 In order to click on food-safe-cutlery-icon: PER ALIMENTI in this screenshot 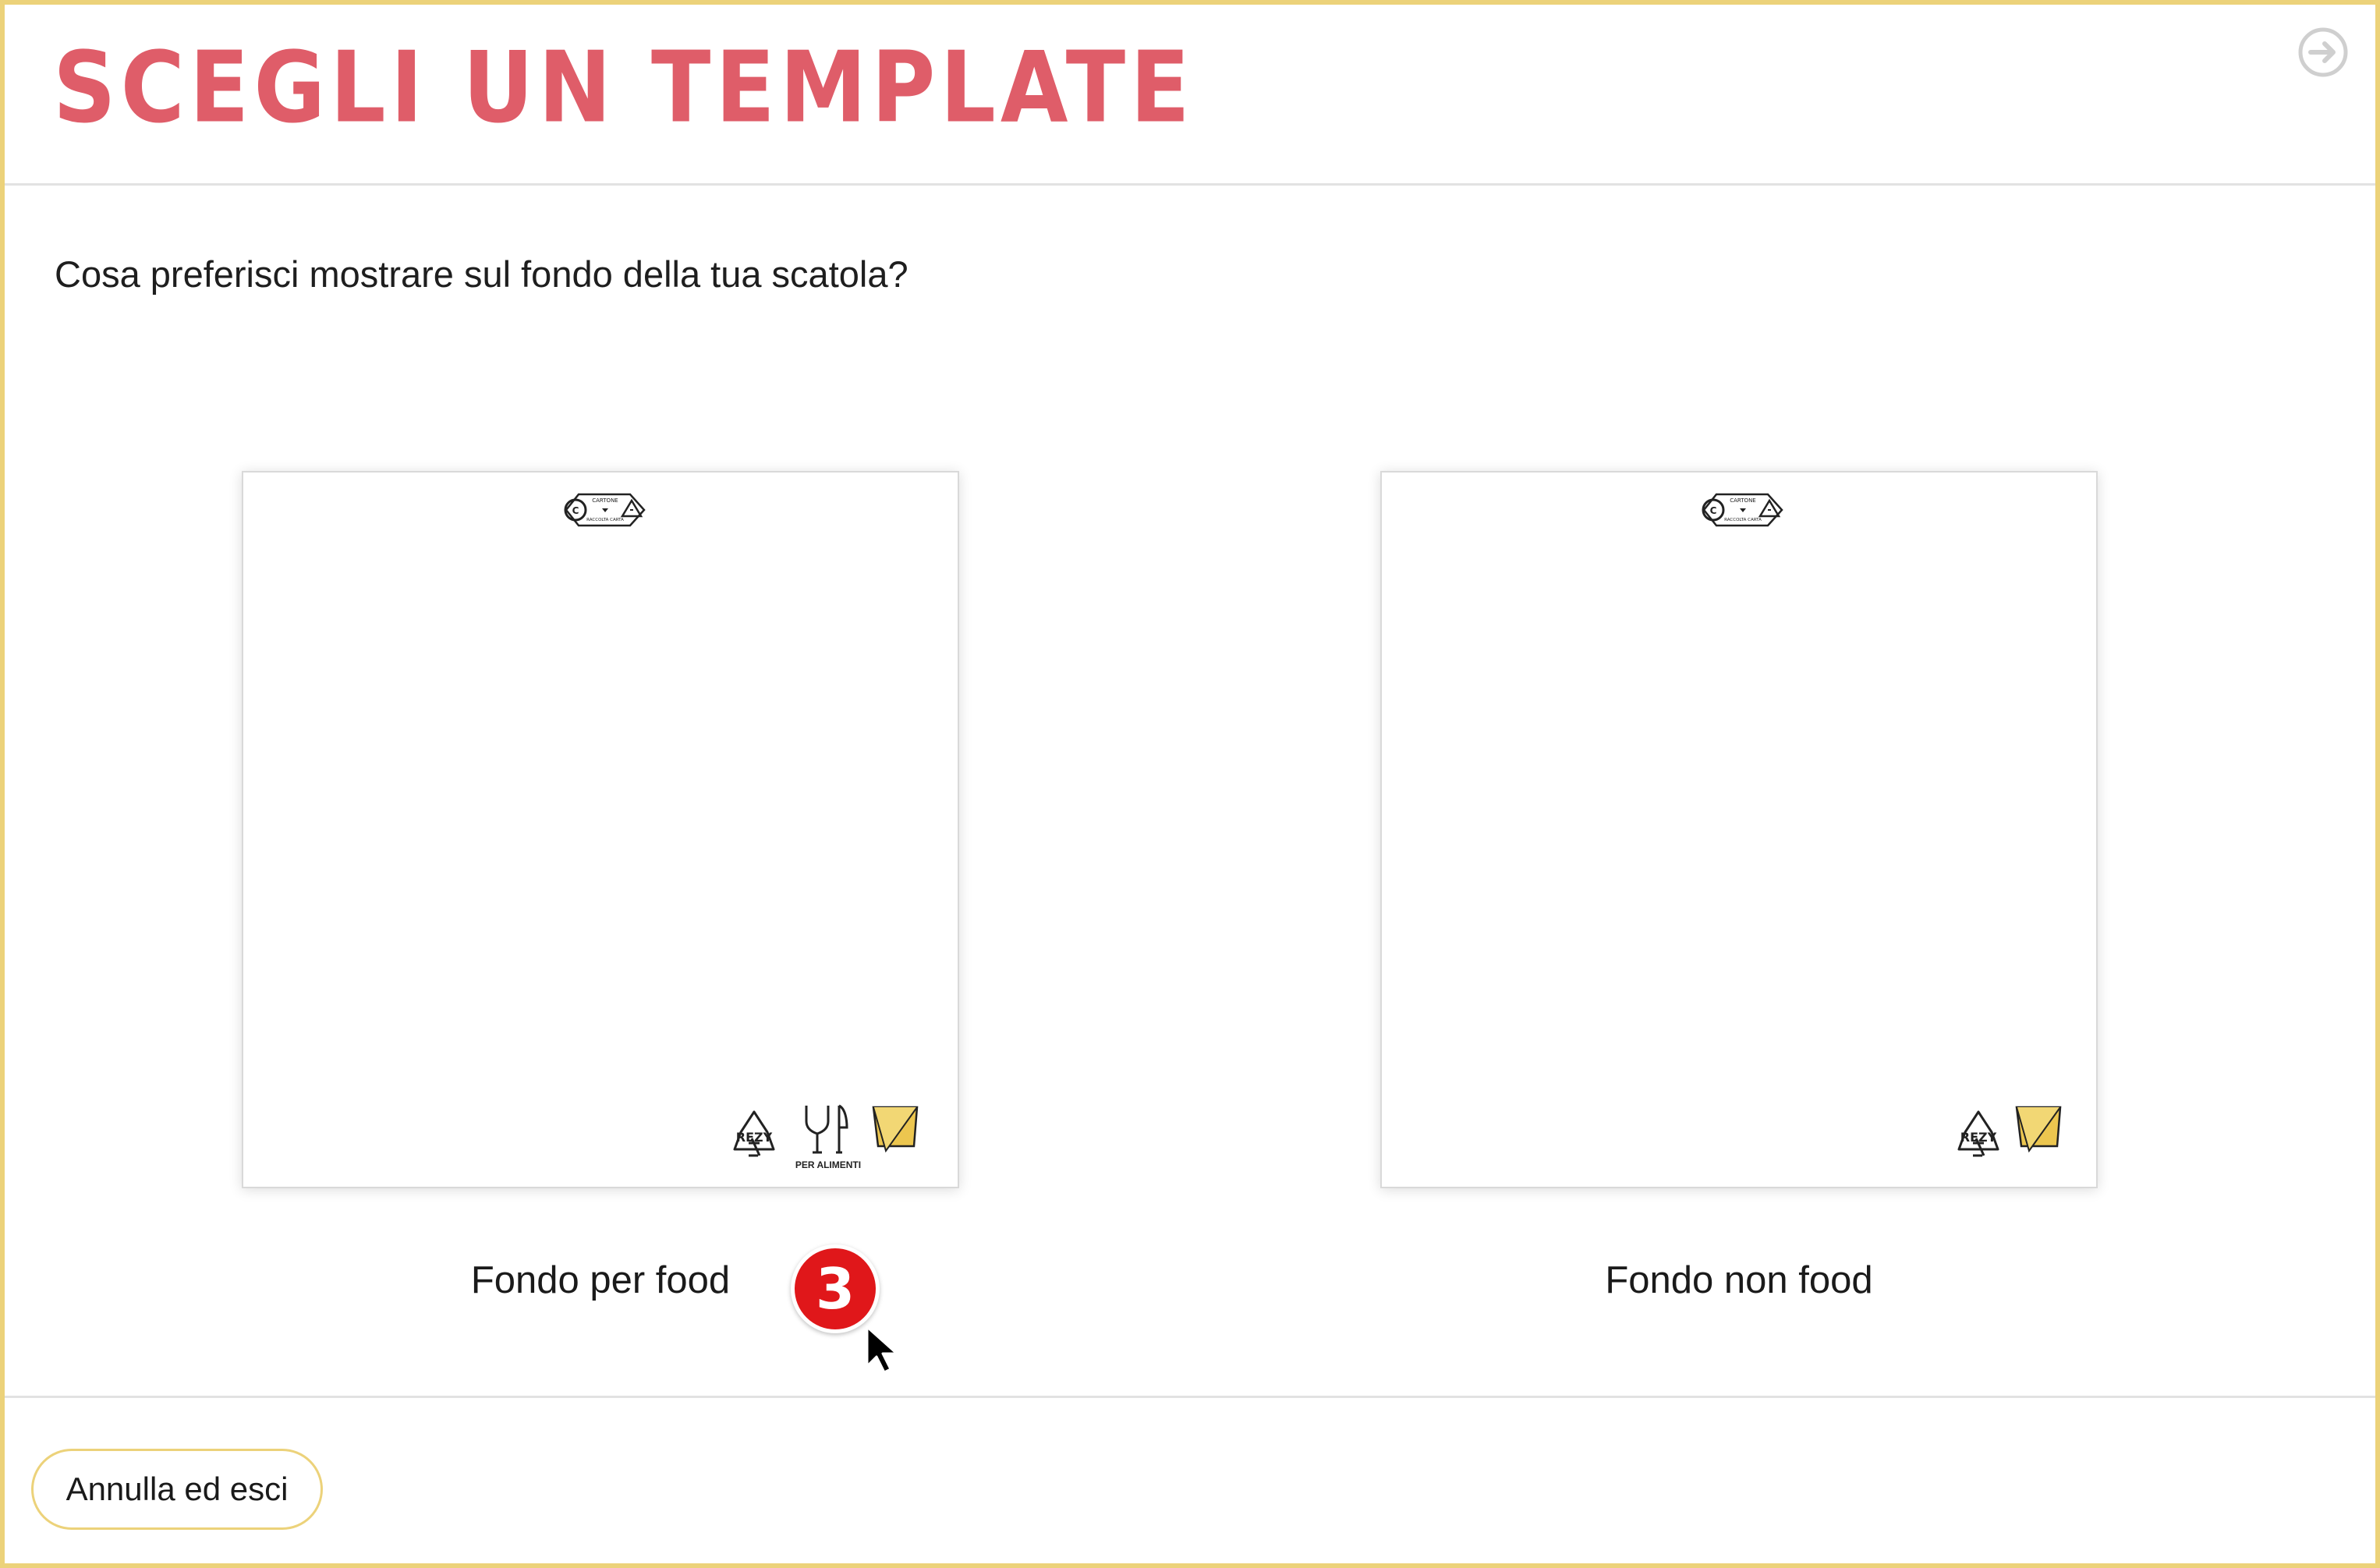, I will do `click(828, 1137)`.